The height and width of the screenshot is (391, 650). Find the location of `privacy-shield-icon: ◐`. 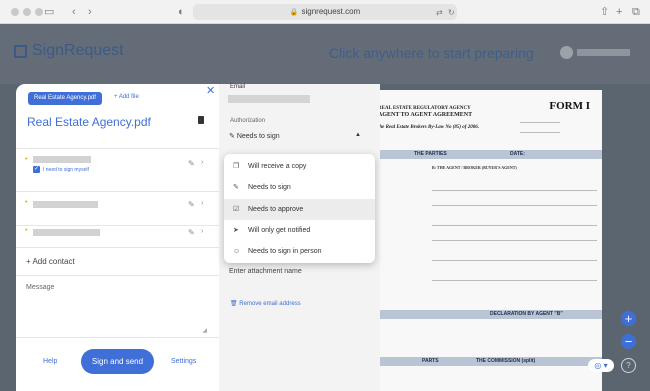

privacy-shield-icon: ◐ is located at coordinates (181, 12).